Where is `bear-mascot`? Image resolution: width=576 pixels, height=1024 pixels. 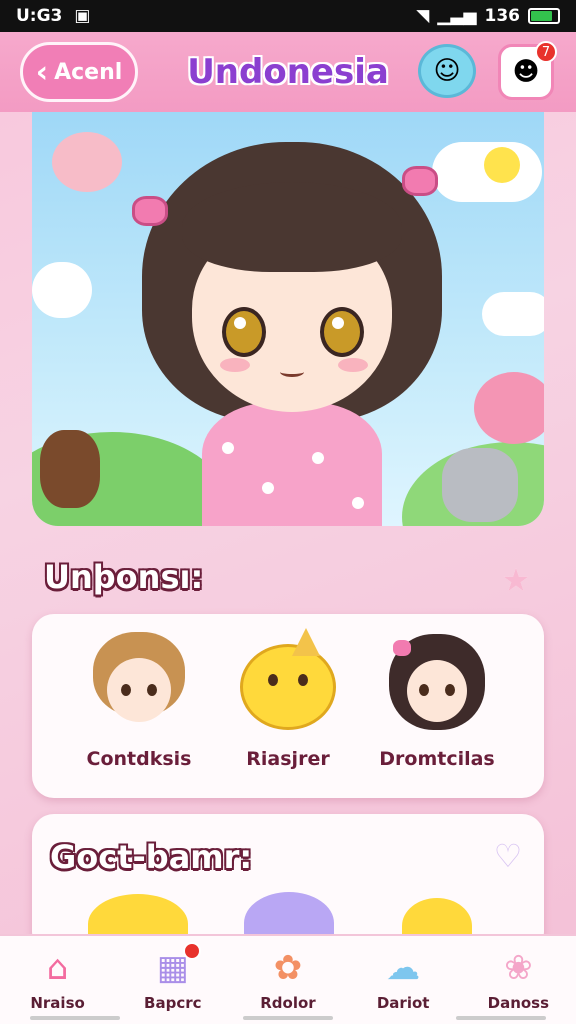 bear-mascot is located at coordinates (70, 469).